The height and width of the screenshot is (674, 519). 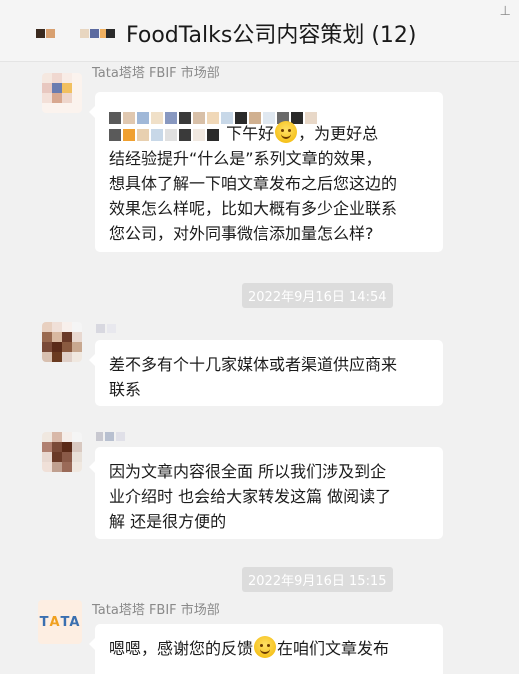 I want to click on message-line: 差不多有个十几家媒体或者渠道供应商来, so click(x=253, y=364).